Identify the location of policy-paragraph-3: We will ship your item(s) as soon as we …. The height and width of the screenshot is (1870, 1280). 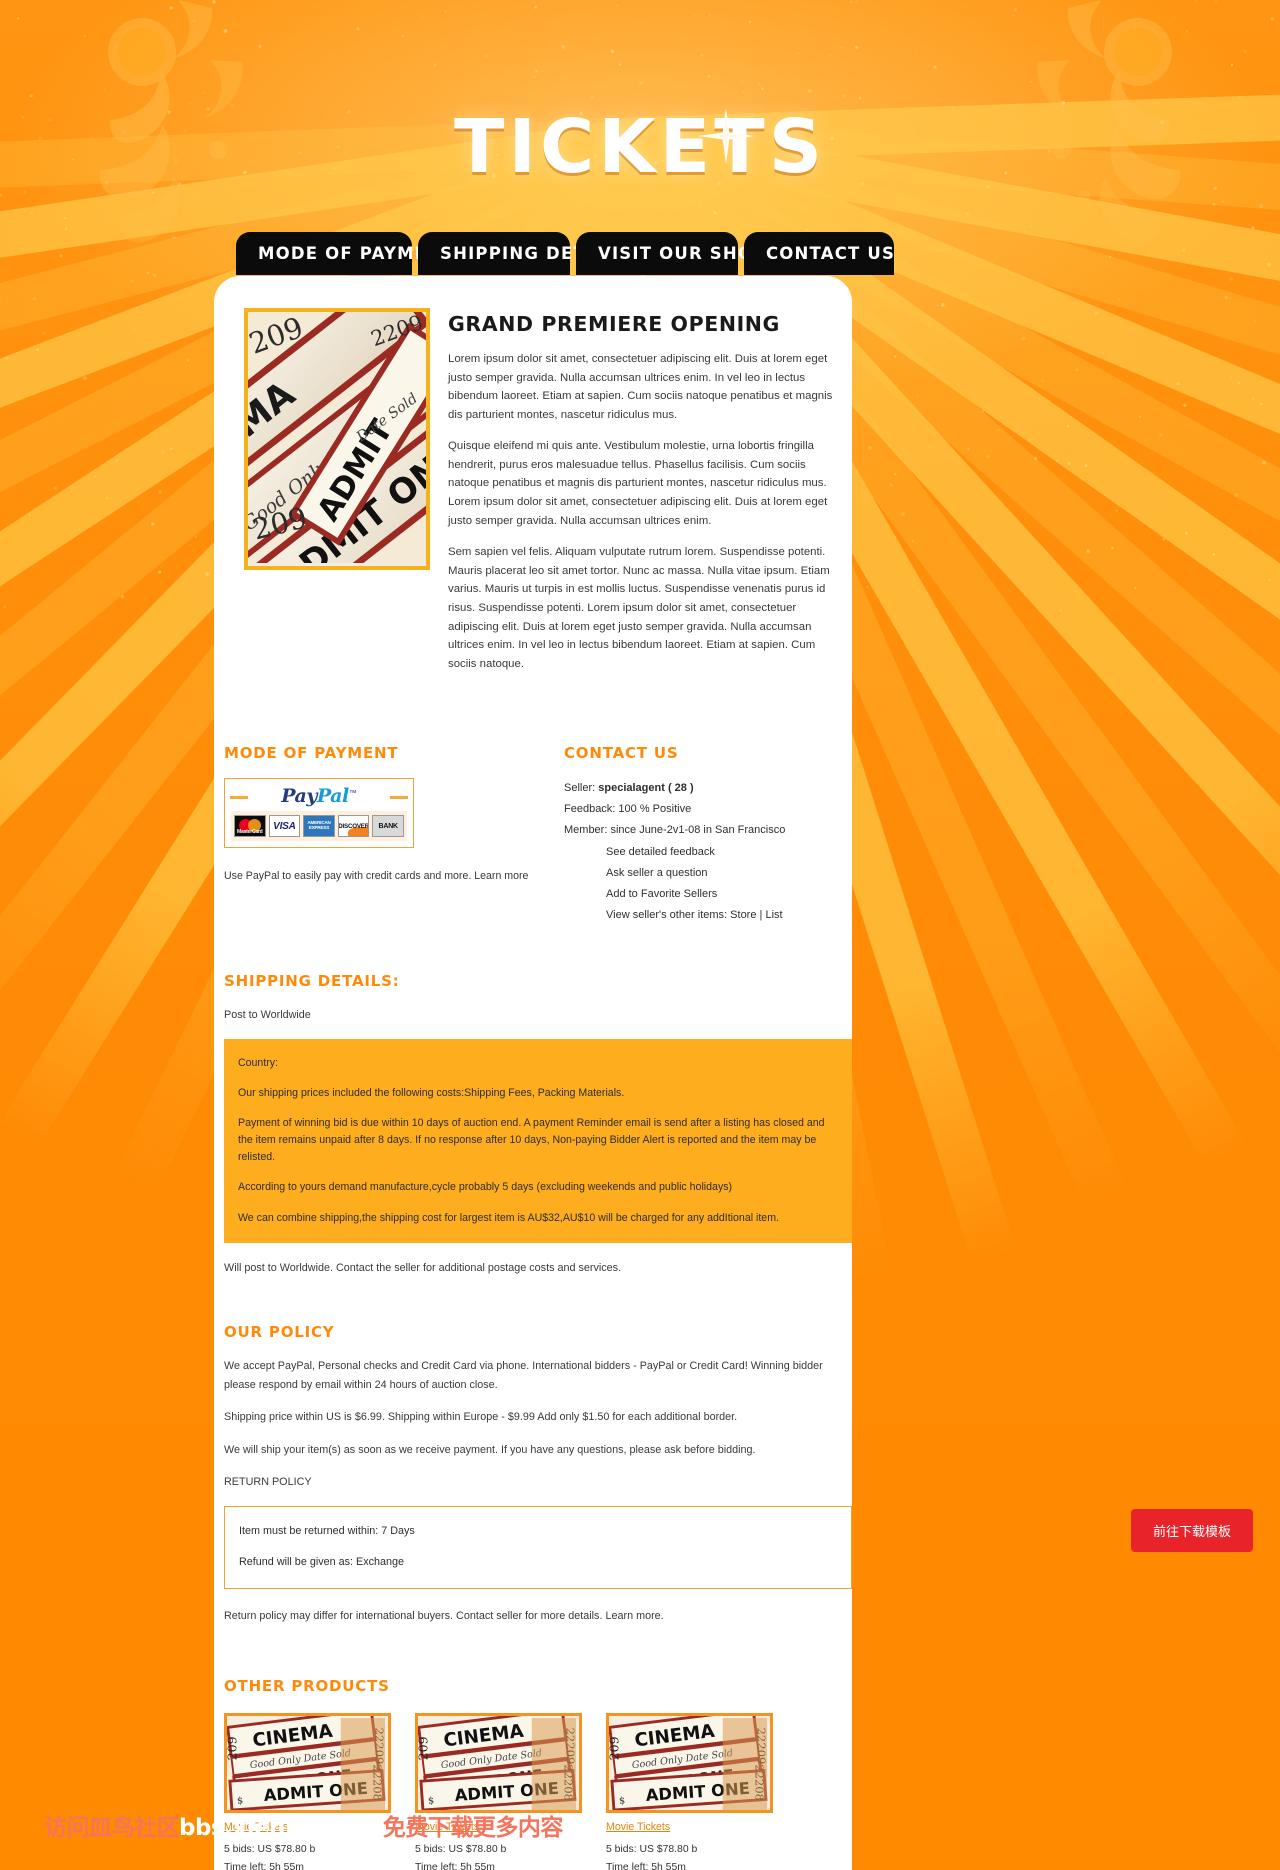
(490, 1449).